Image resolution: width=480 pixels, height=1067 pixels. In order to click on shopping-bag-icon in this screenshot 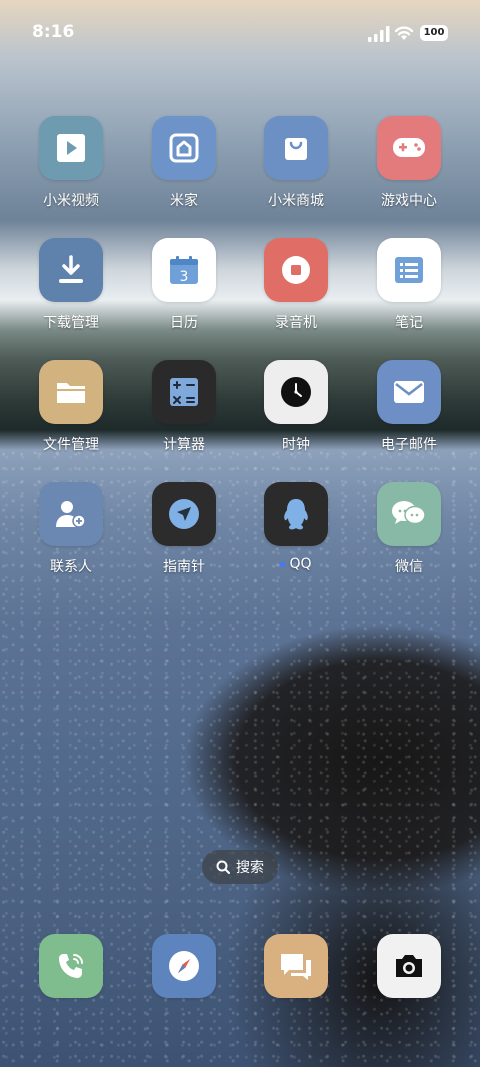, I will do `click(296, 148)`.